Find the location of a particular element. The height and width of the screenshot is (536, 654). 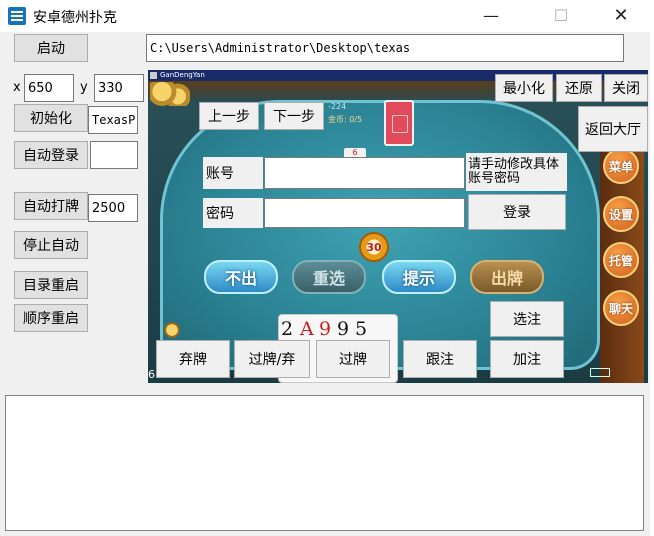

play-pill-button: 出牌 is located at coordinates (507, 277).